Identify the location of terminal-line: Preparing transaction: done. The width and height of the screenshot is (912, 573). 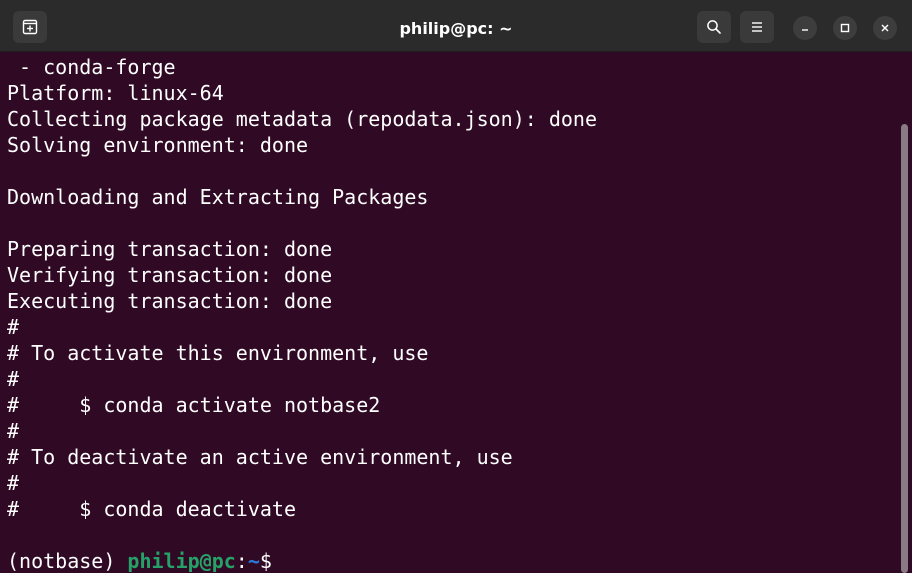
(170, 249).